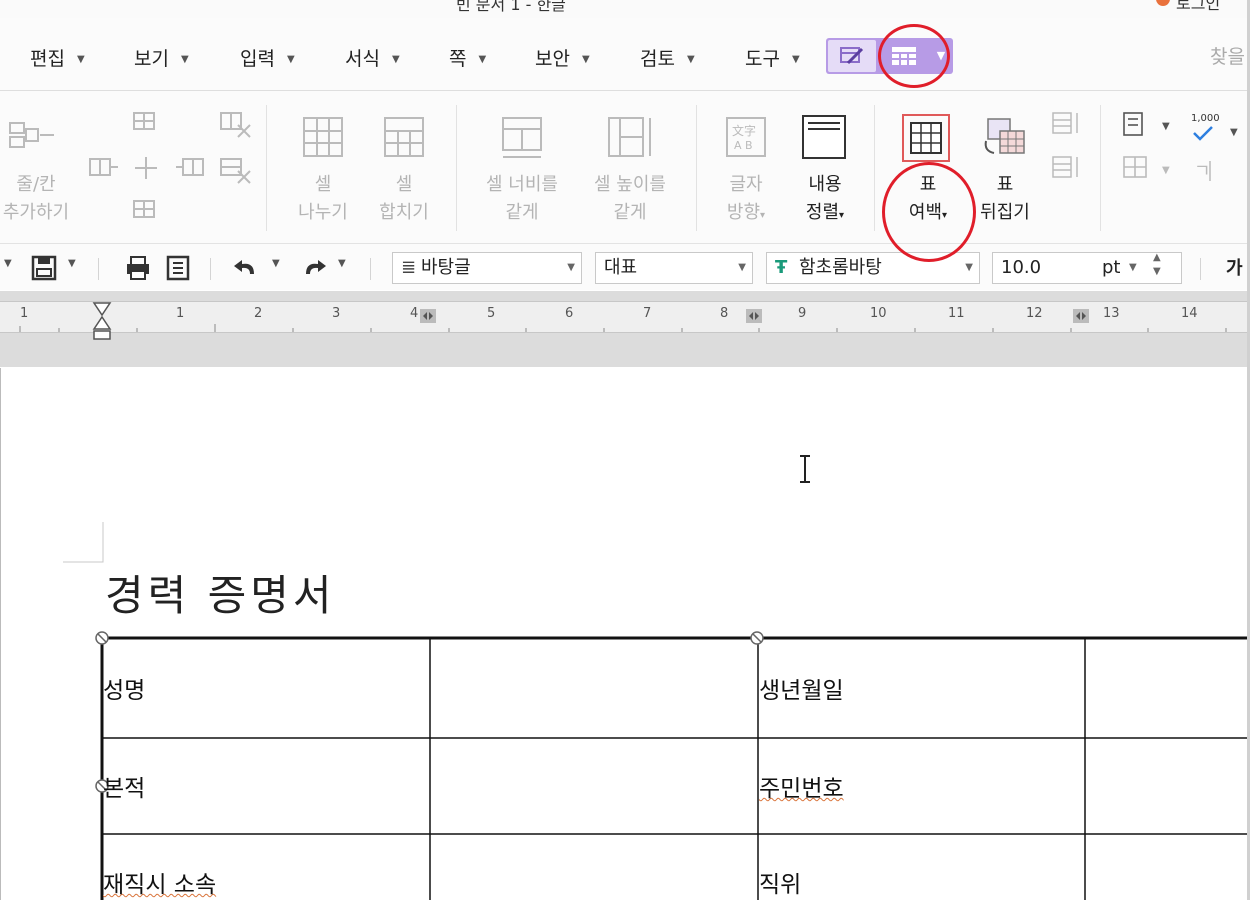 The height and width of the screenshot is (900, 1250). I want to click on number-format-icon: ▼ ㄱ, so click(1218, 158).